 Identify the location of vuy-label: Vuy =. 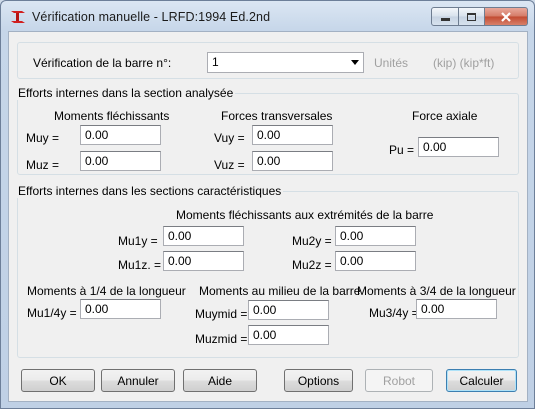
(229, 138).